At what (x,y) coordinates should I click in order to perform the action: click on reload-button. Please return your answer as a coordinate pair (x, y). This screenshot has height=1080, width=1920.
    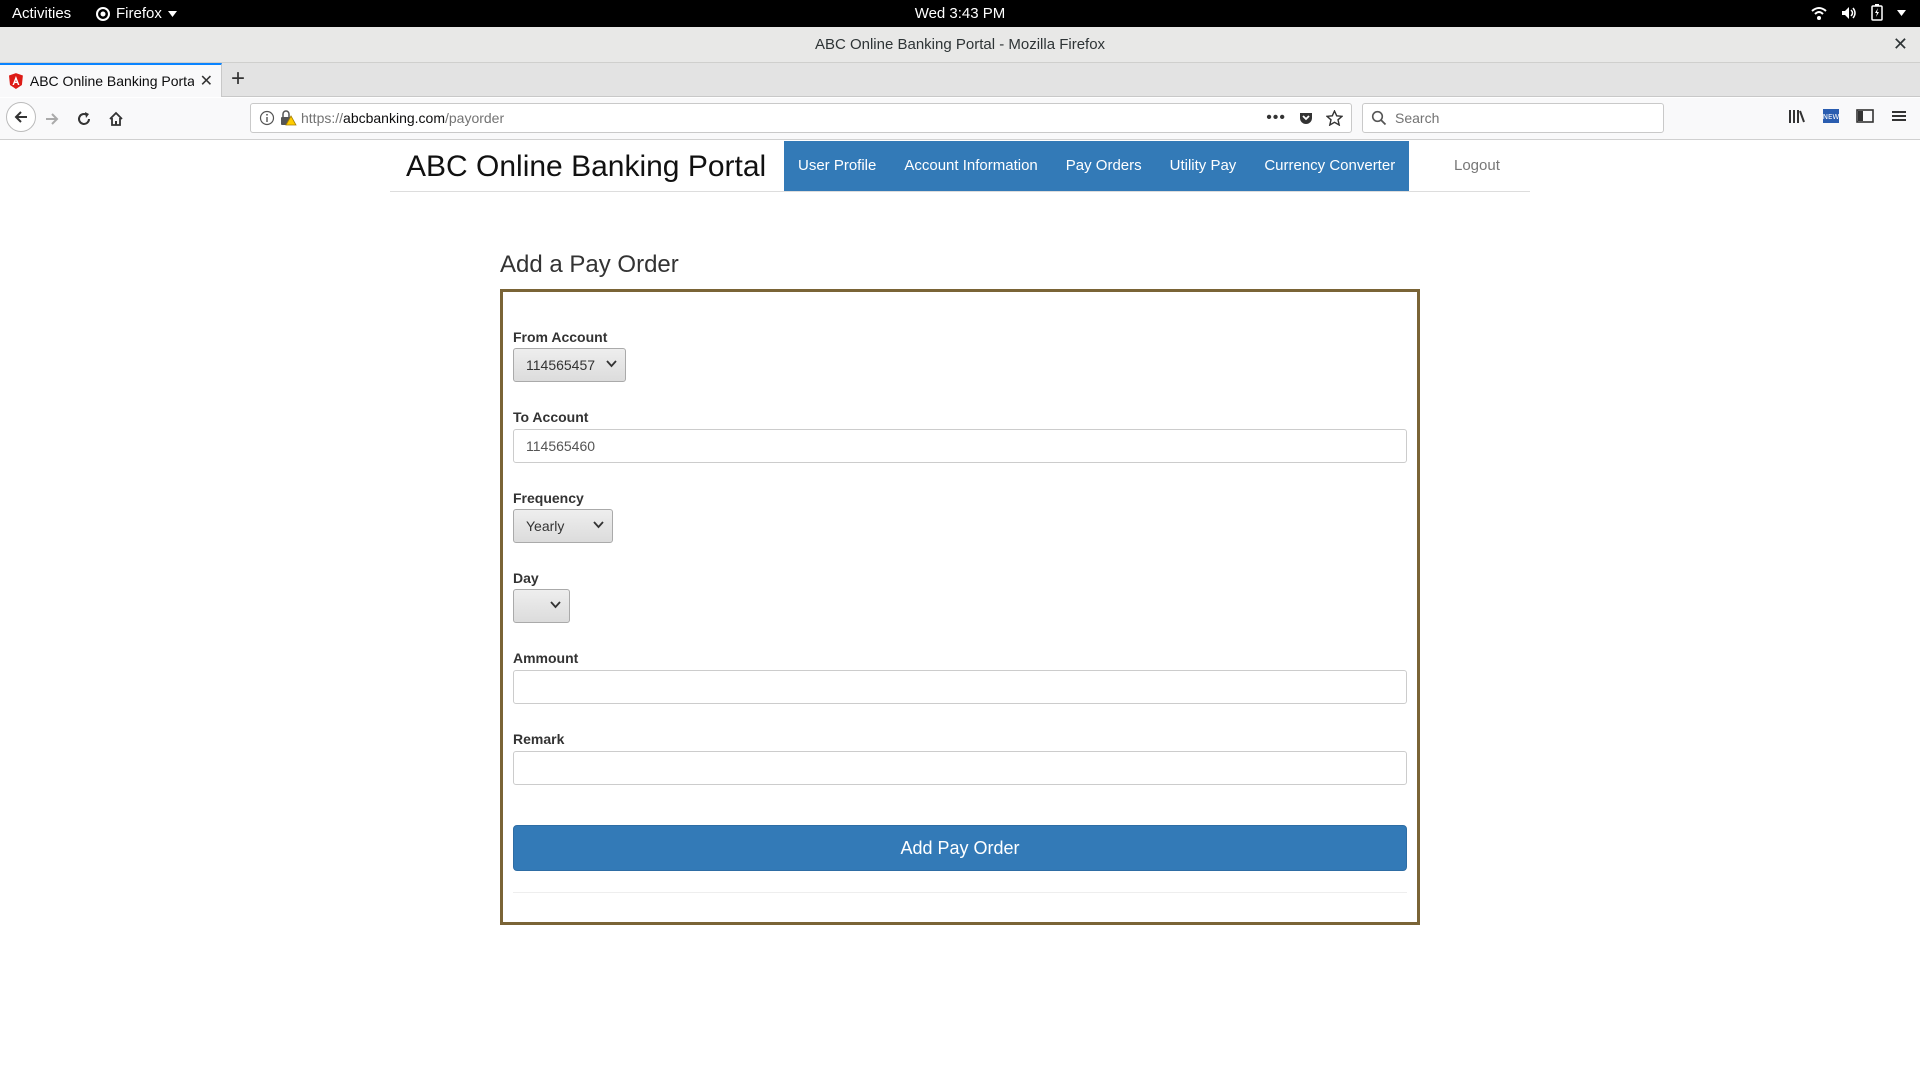
    Looking at the image, I should click on (84, 119).